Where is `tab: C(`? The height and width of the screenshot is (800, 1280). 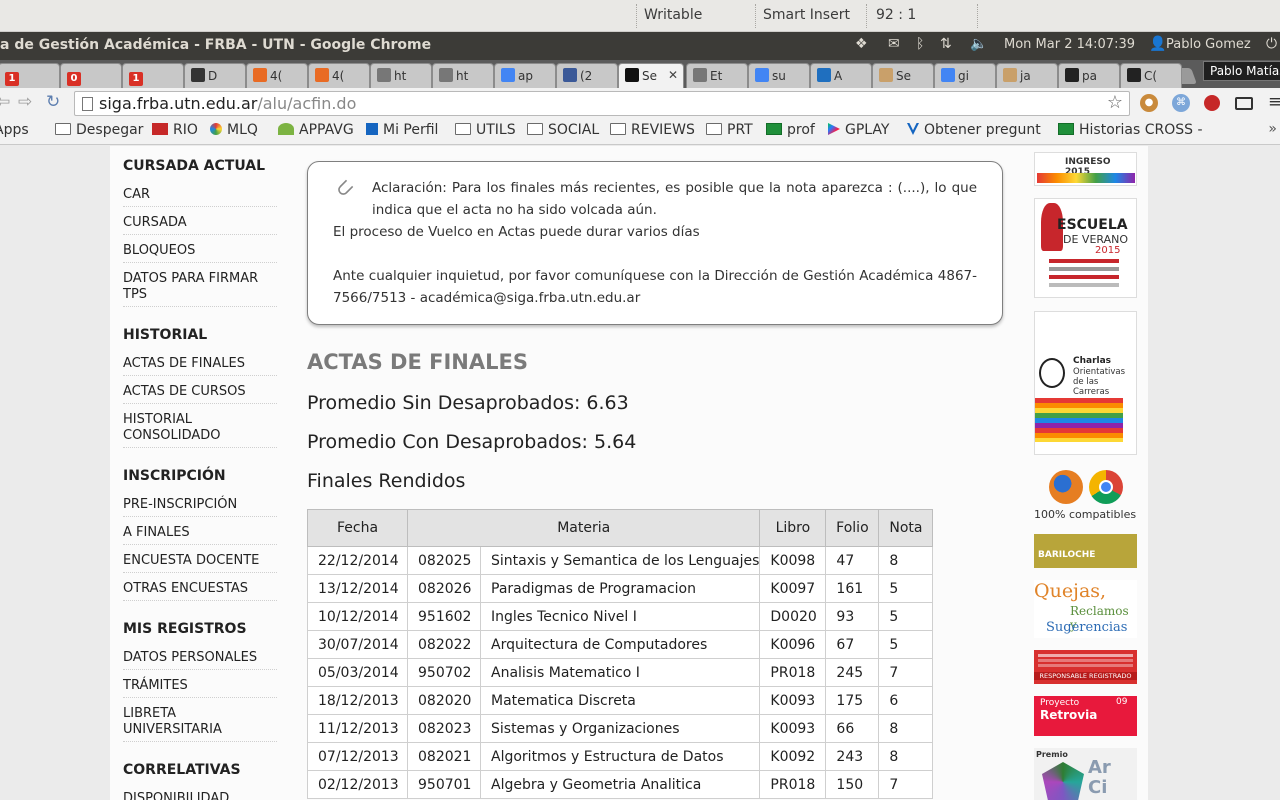
tab: C( is located at coordinates (1151, 75).